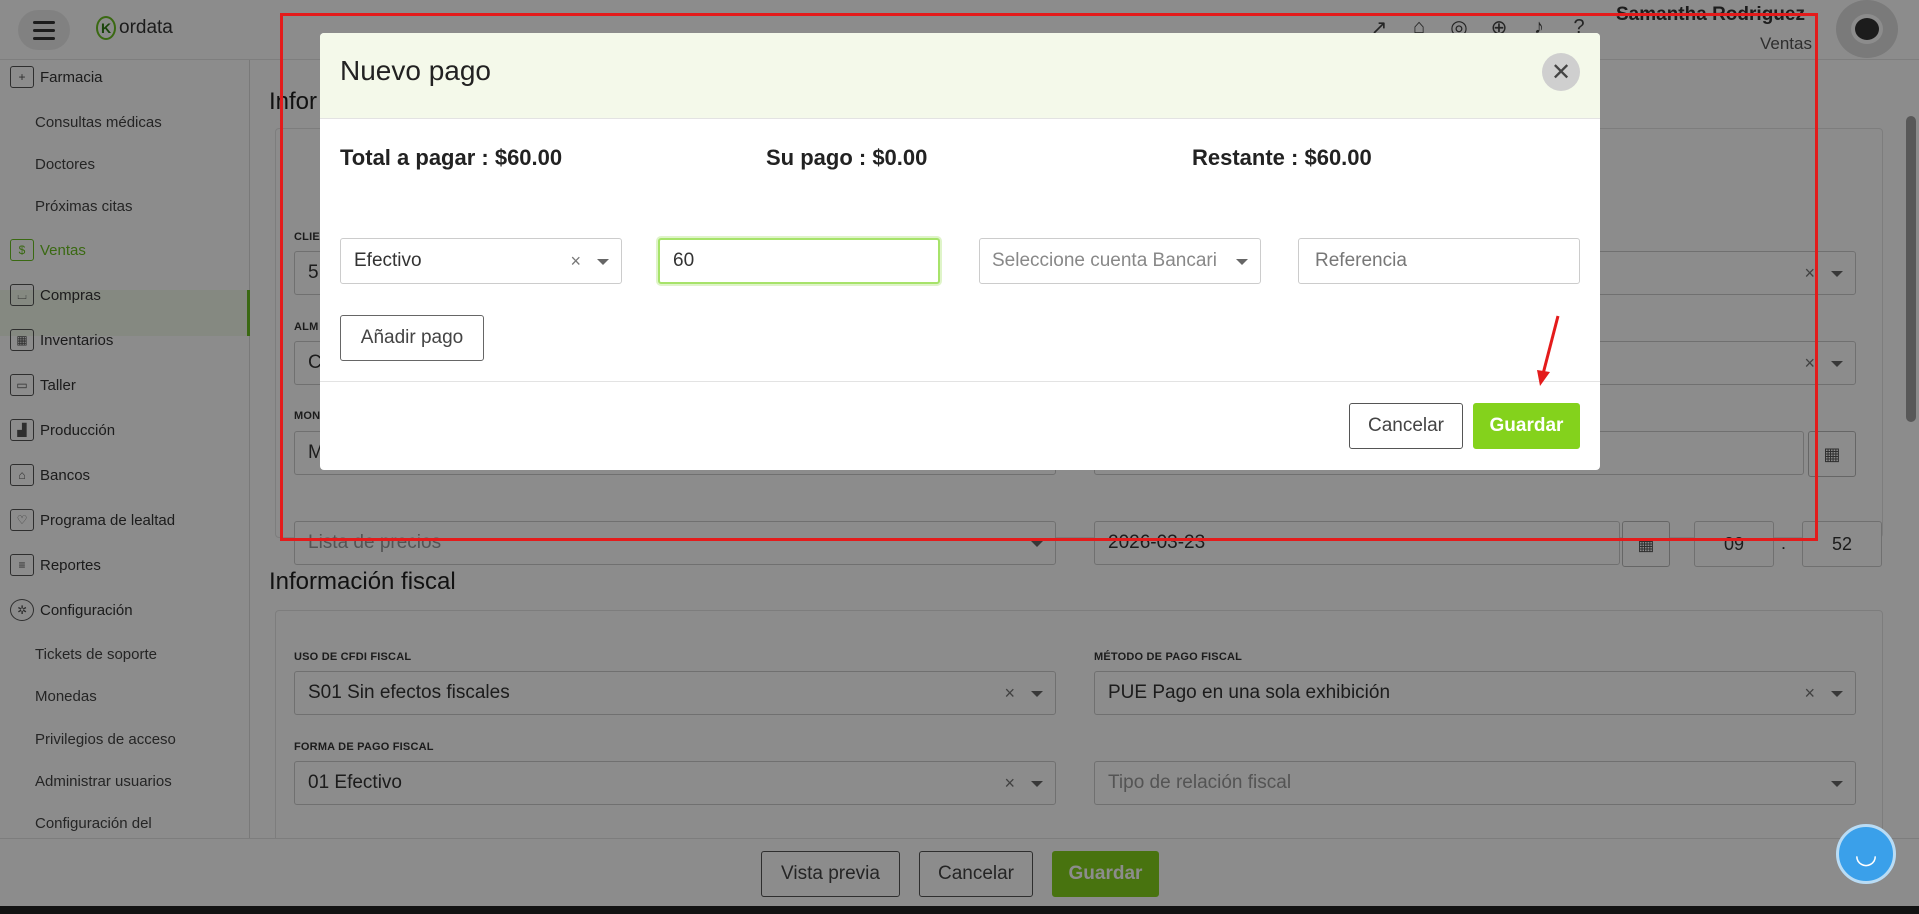 This screenshot has width=1919, height=914. Describe the element at coordinates (1548, 350) in the screenshot. I see `annotation-arrow-icon` at that location.